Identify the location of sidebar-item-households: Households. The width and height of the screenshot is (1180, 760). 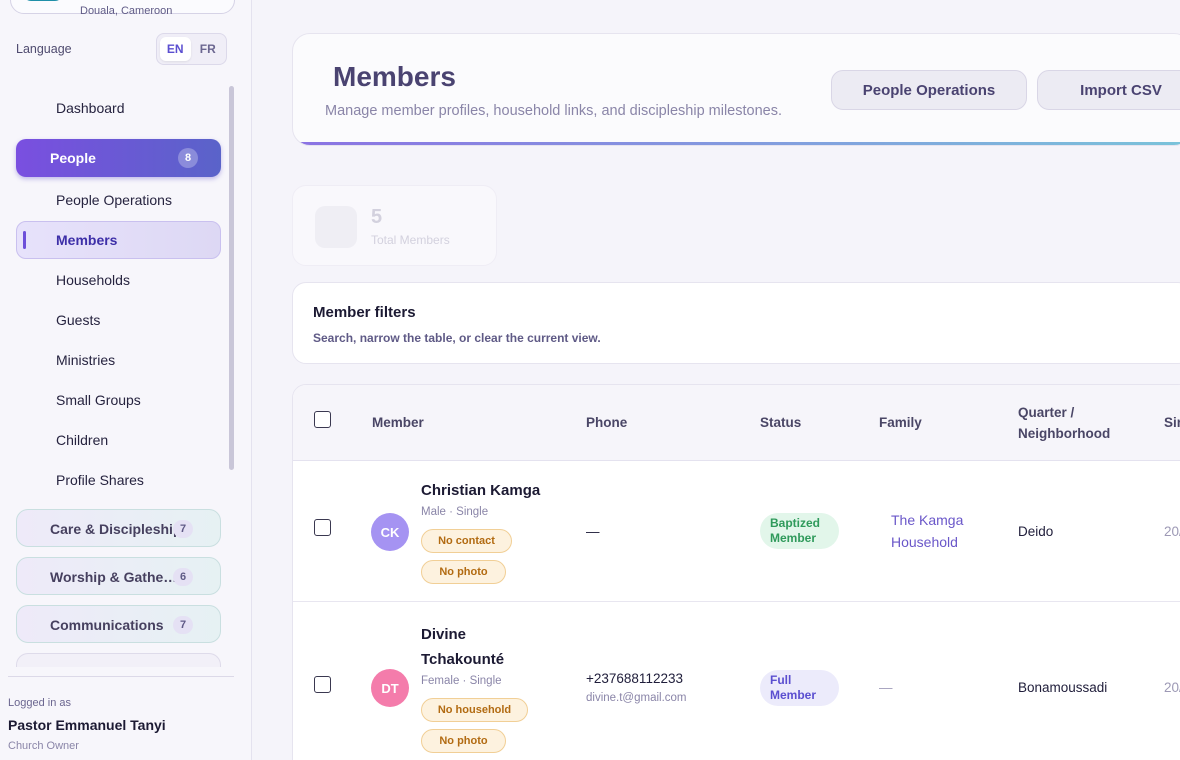
(93, 280).